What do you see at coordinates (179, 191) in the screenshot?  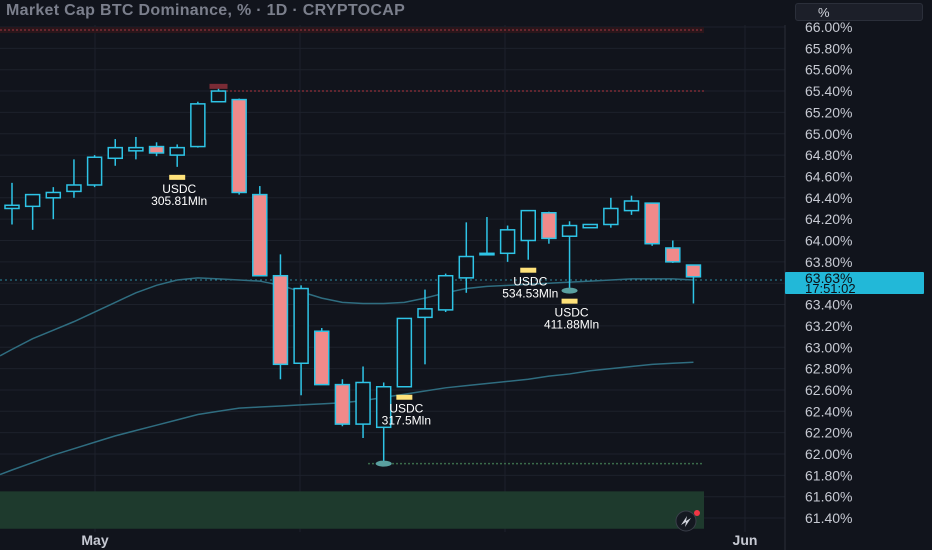 I see `annotation: USDC305.81Mln` at bounding box center [179, 191].